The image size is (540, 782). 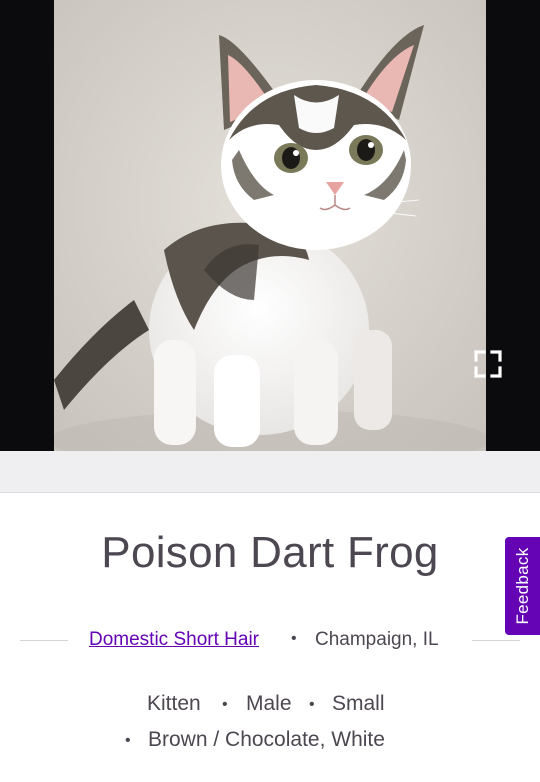 I want to click on breed-link: Domestic Short Hair, so click(x=174, y=640).